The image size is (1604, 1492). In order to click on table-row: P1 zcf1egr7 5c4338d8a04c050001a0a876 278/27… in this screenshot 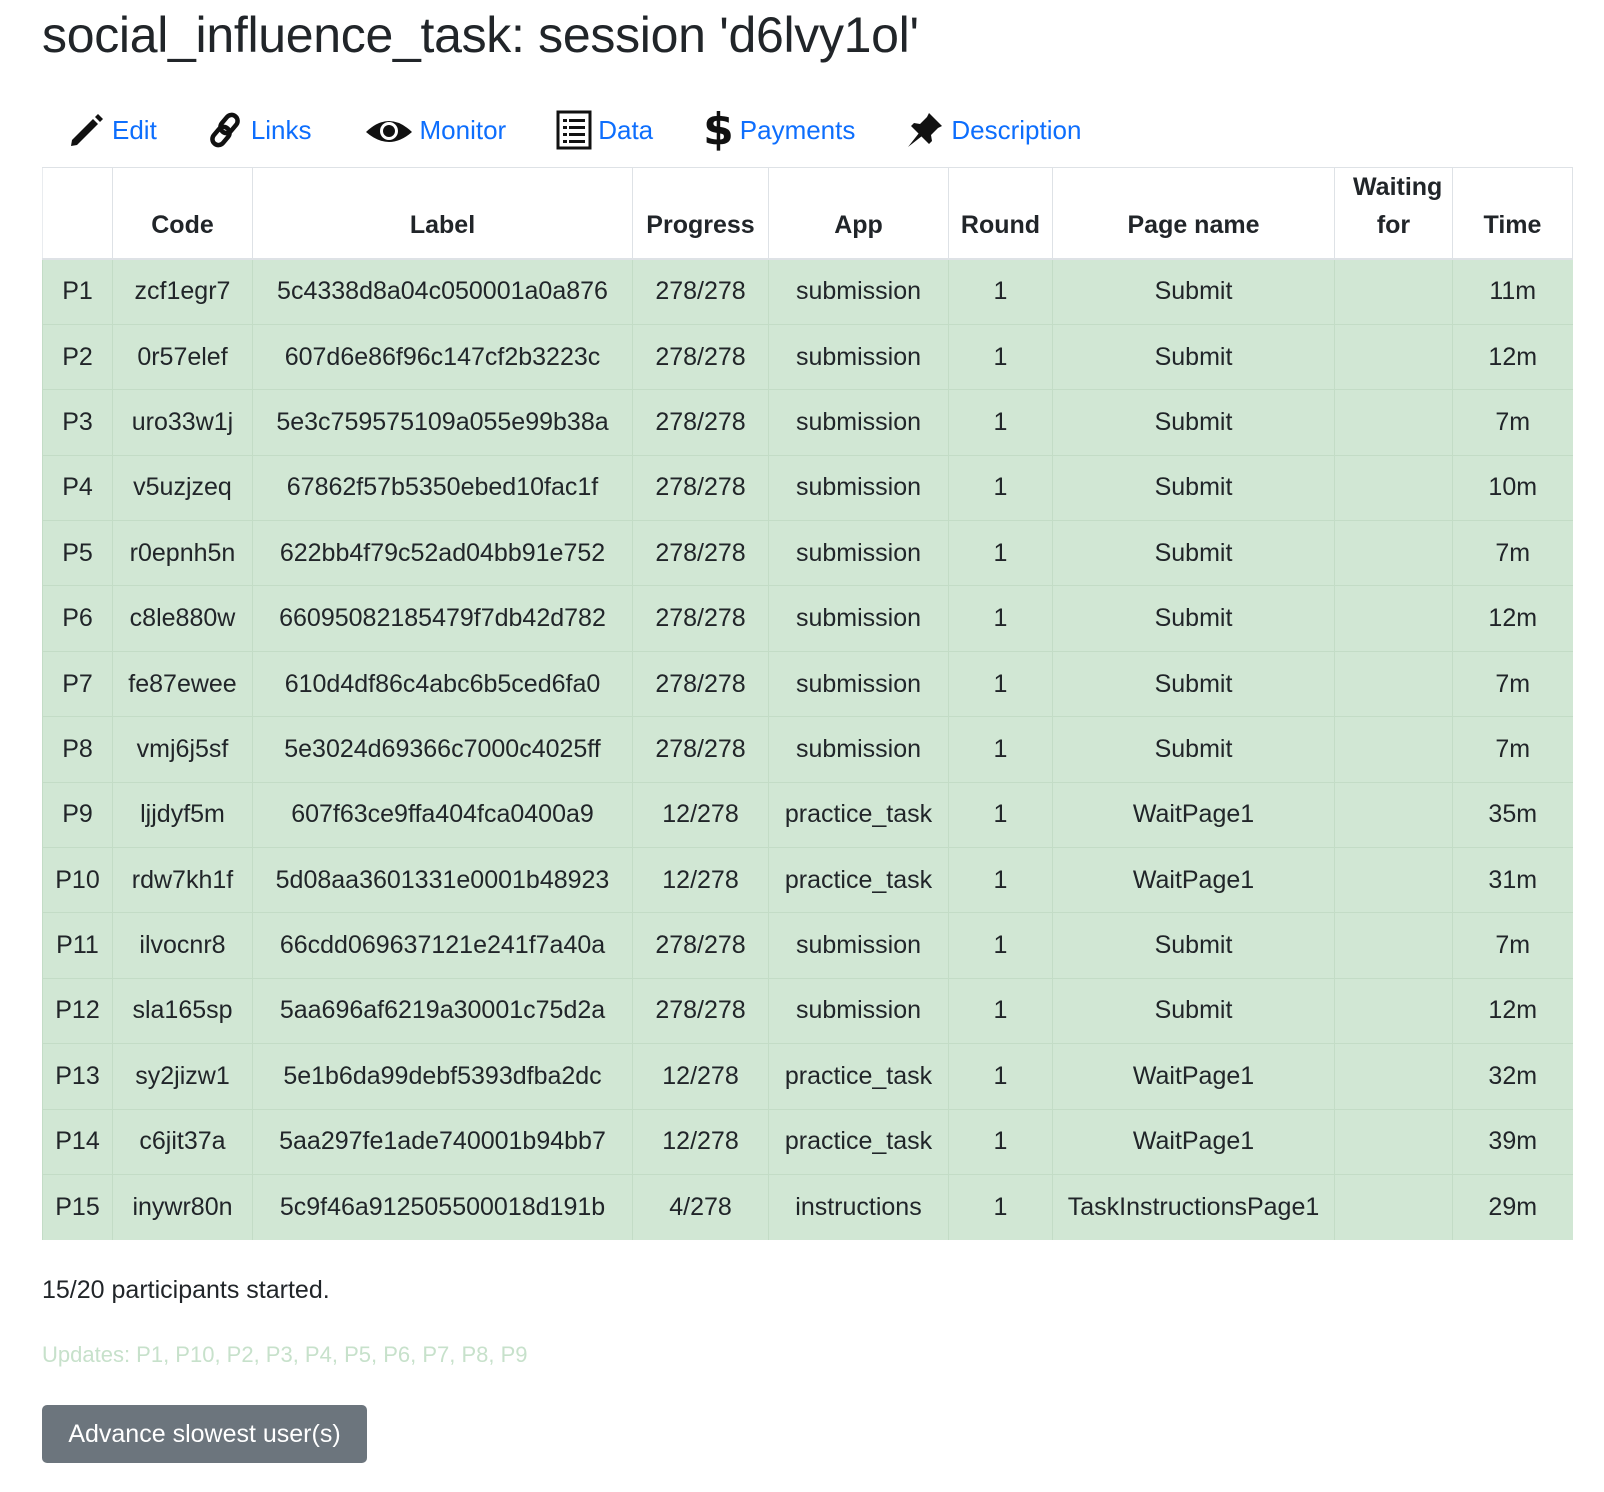, I will do `click(807, 292)`.